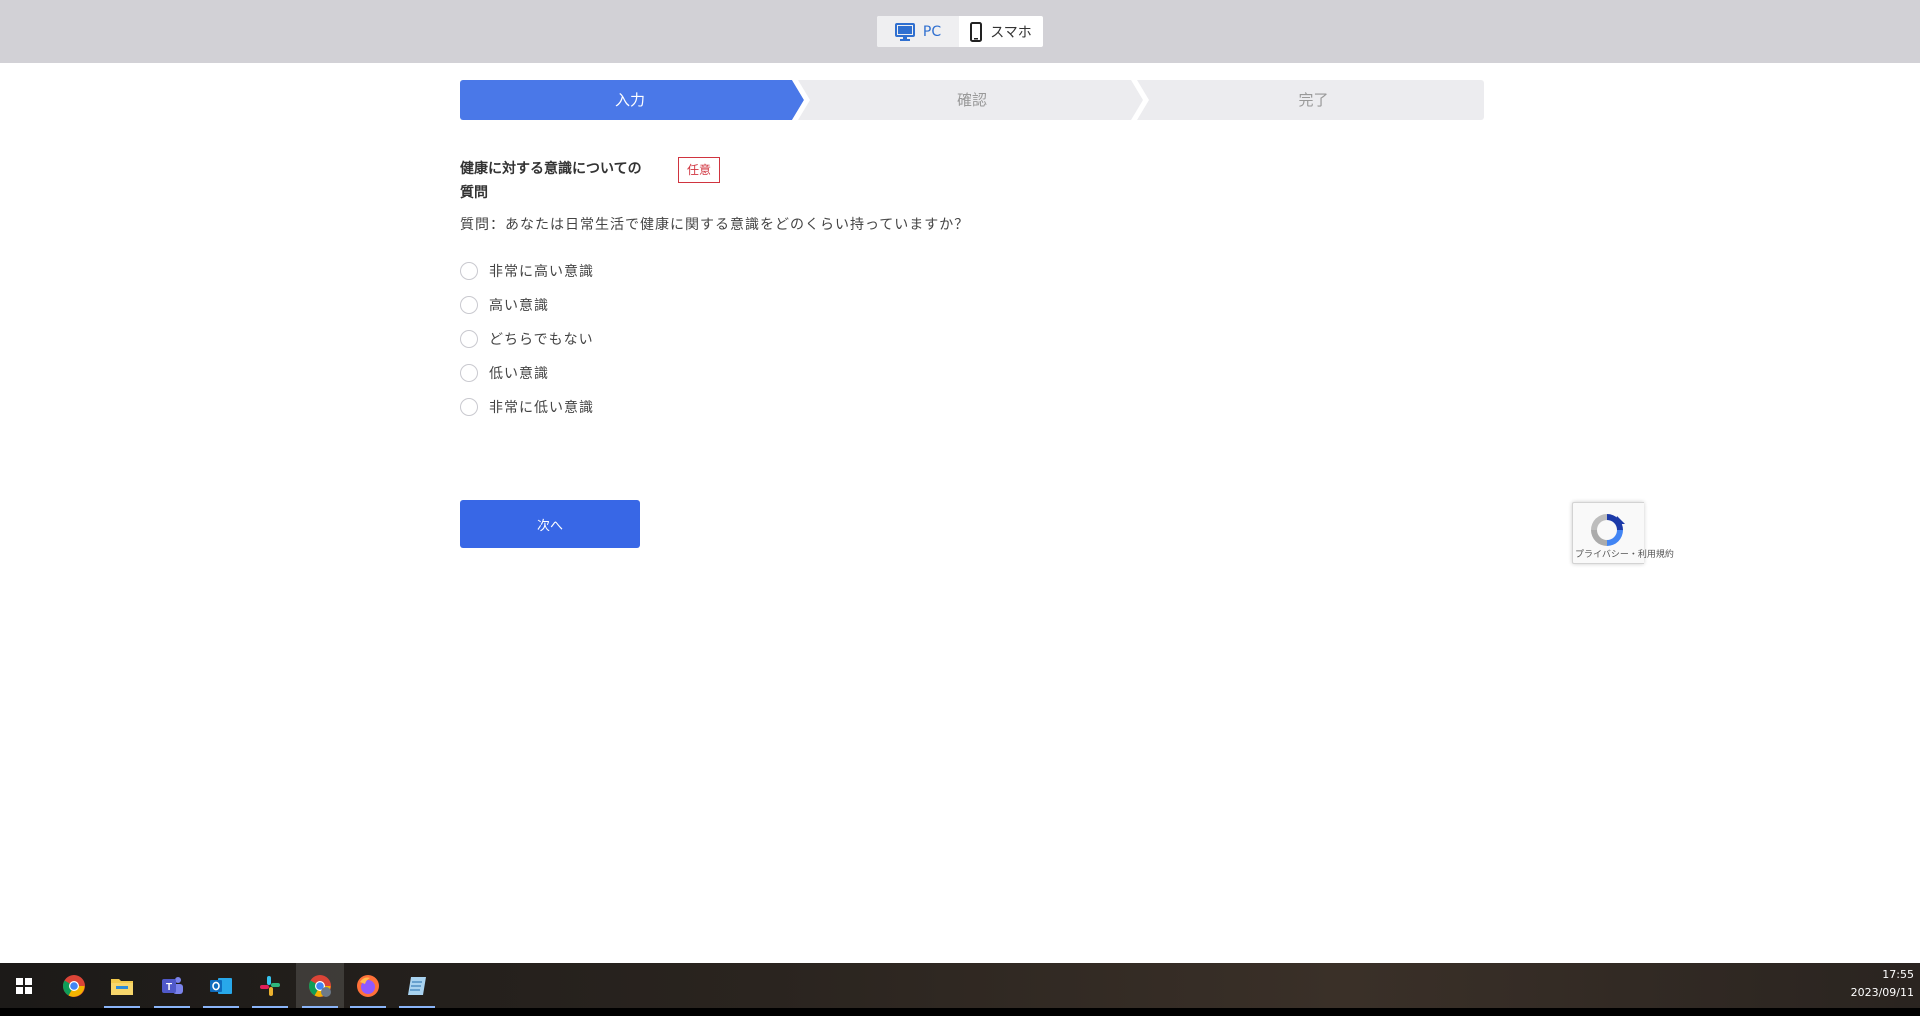 The height and width of the screenshot is (1016, 1920). I want to click on option-very-low: 非常に低い意識, so click(527, 407).